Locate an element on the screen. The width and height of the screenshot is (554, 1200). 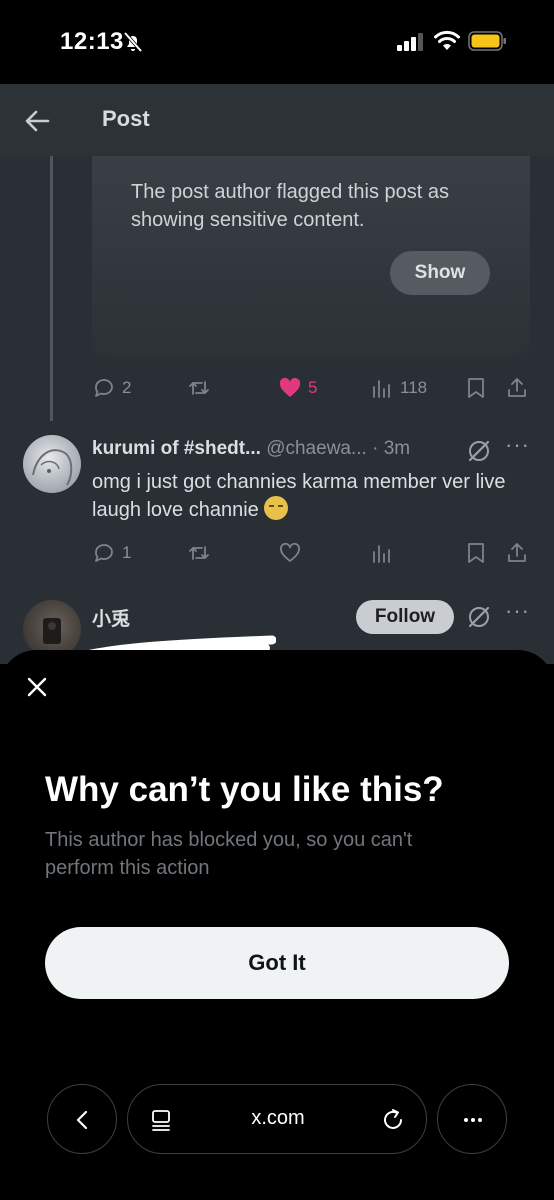
post-action-bar: 2 5 118 is located at coordinates (312, 388).